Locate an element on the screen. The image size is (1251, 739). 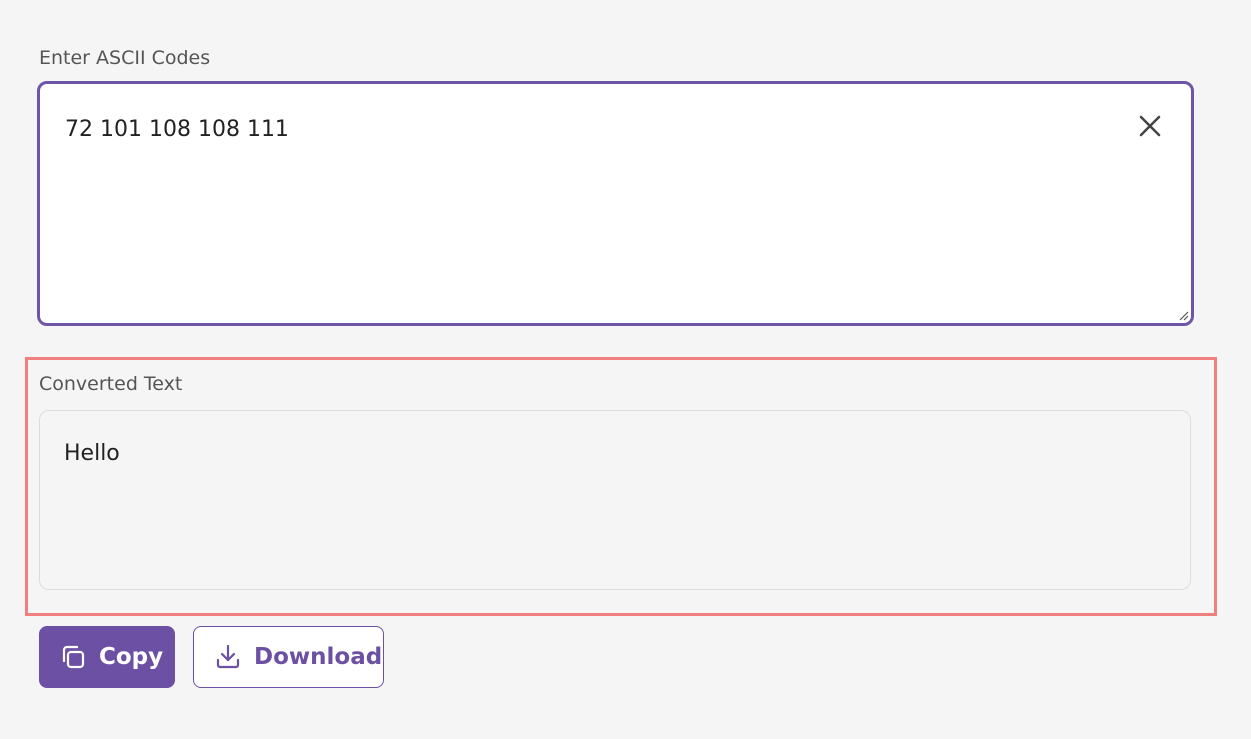
input-label: Enter ASCII Codes is located at coordinates (125, 58).